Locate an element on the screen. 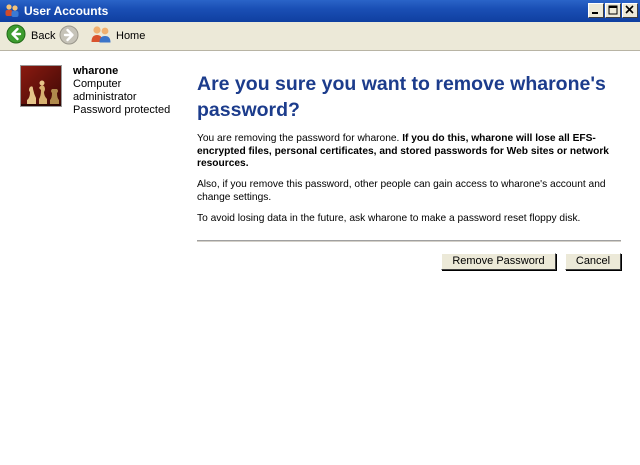 The width and height of the screenshot is (640, 465). maximize-button is located at coordinates (613, 10).